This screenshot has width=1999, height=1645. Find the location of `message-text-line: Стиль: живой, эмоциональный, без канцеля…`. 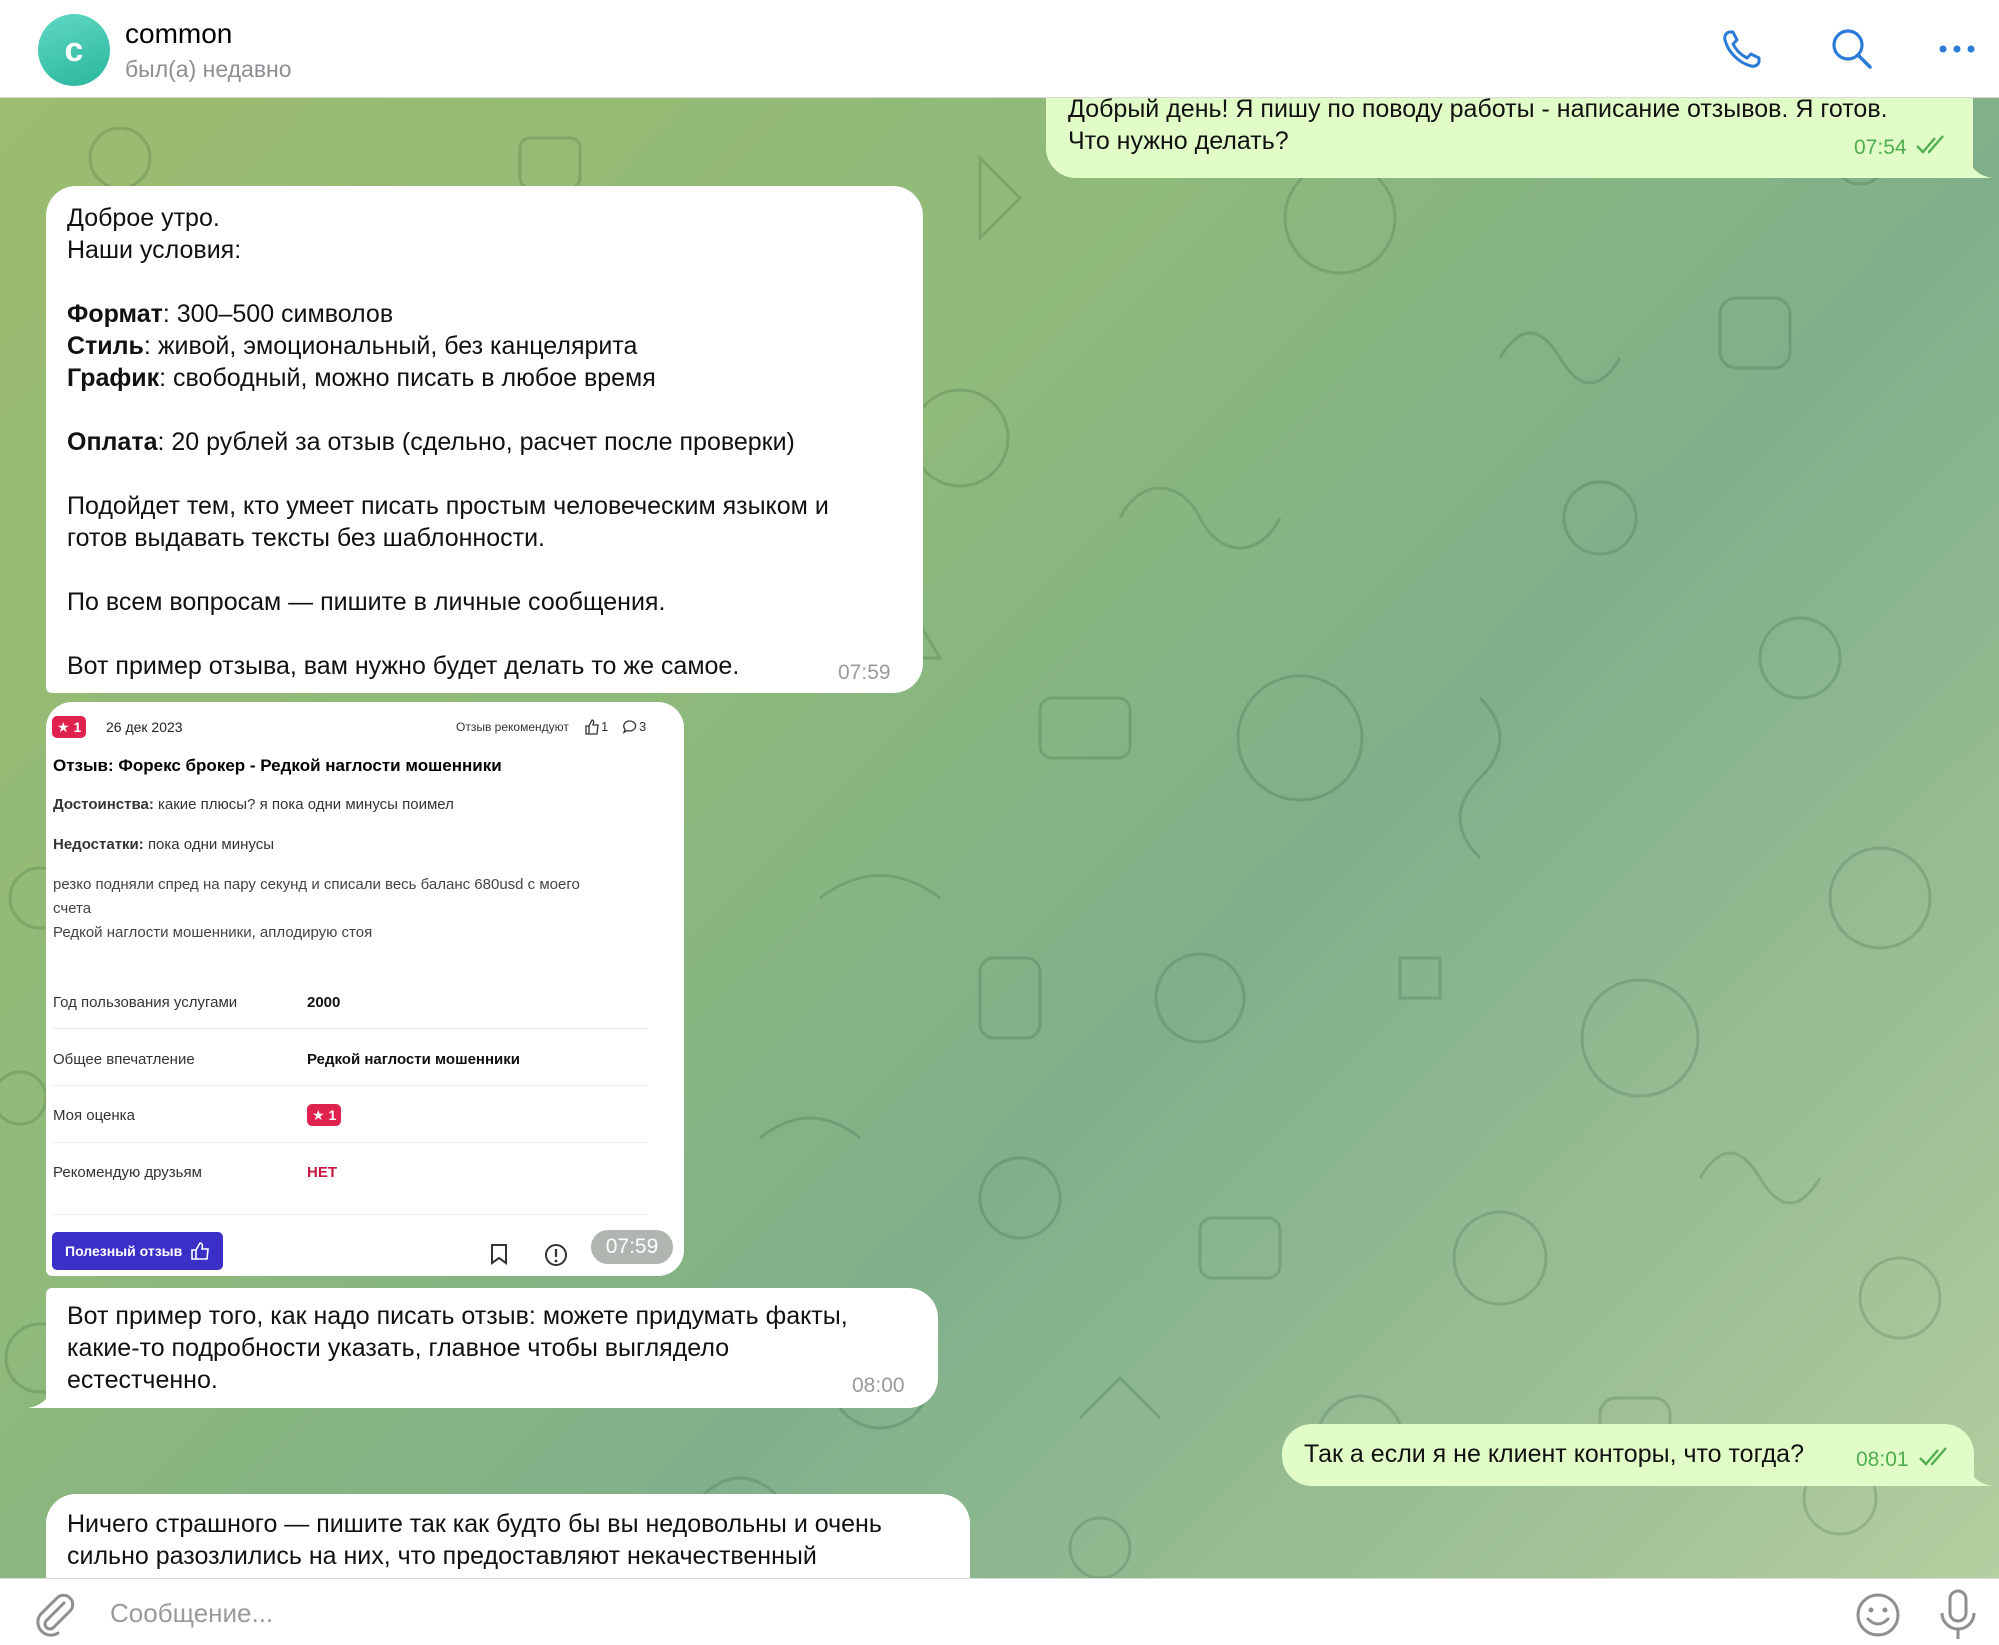

message-text-line: Стиль: живой, эмоциональный, без канцеля… is located at coordinates (352, 346).